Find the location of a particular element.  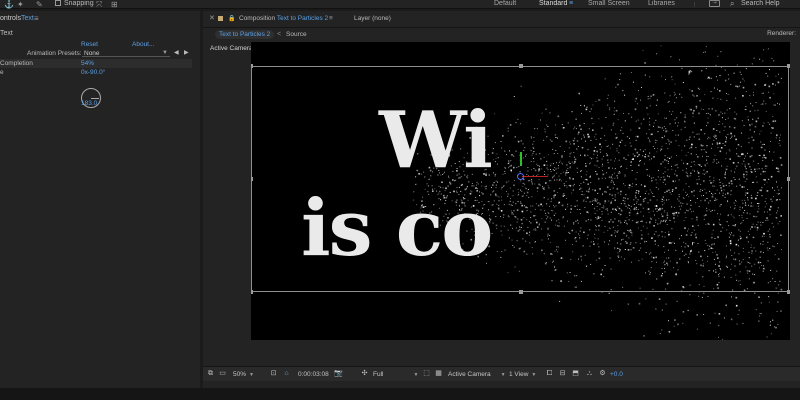

grid-overlay-icon: ⊡ is located at coordinates (273, 374).